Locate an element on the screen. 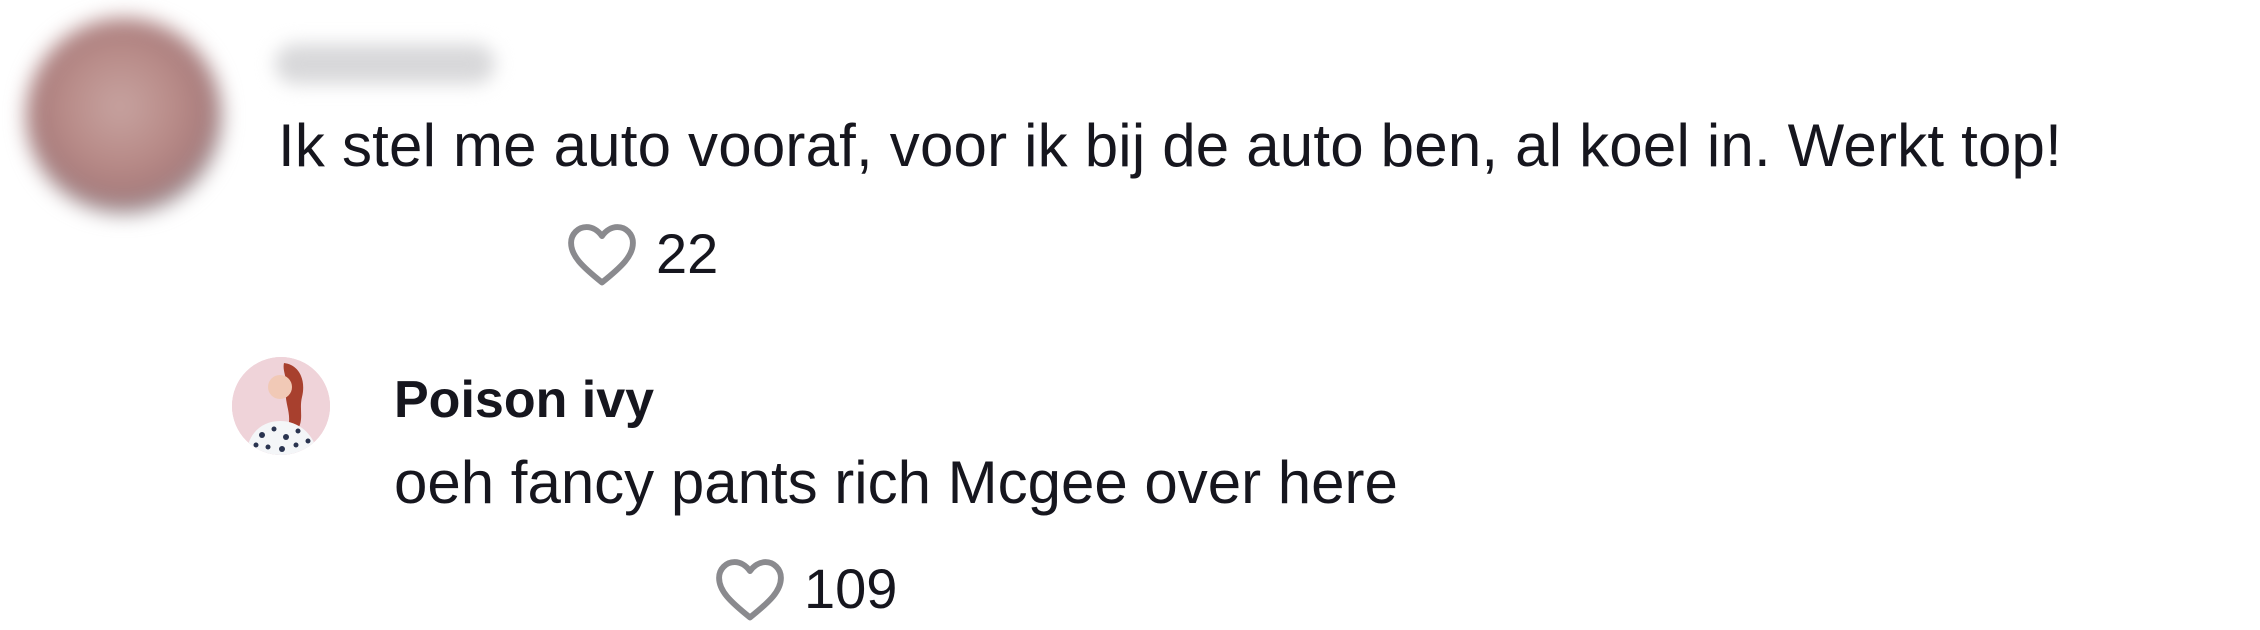 The width and height of the screenshot is (2260, 630). reply-avatar is located at coordinates (281, 406).